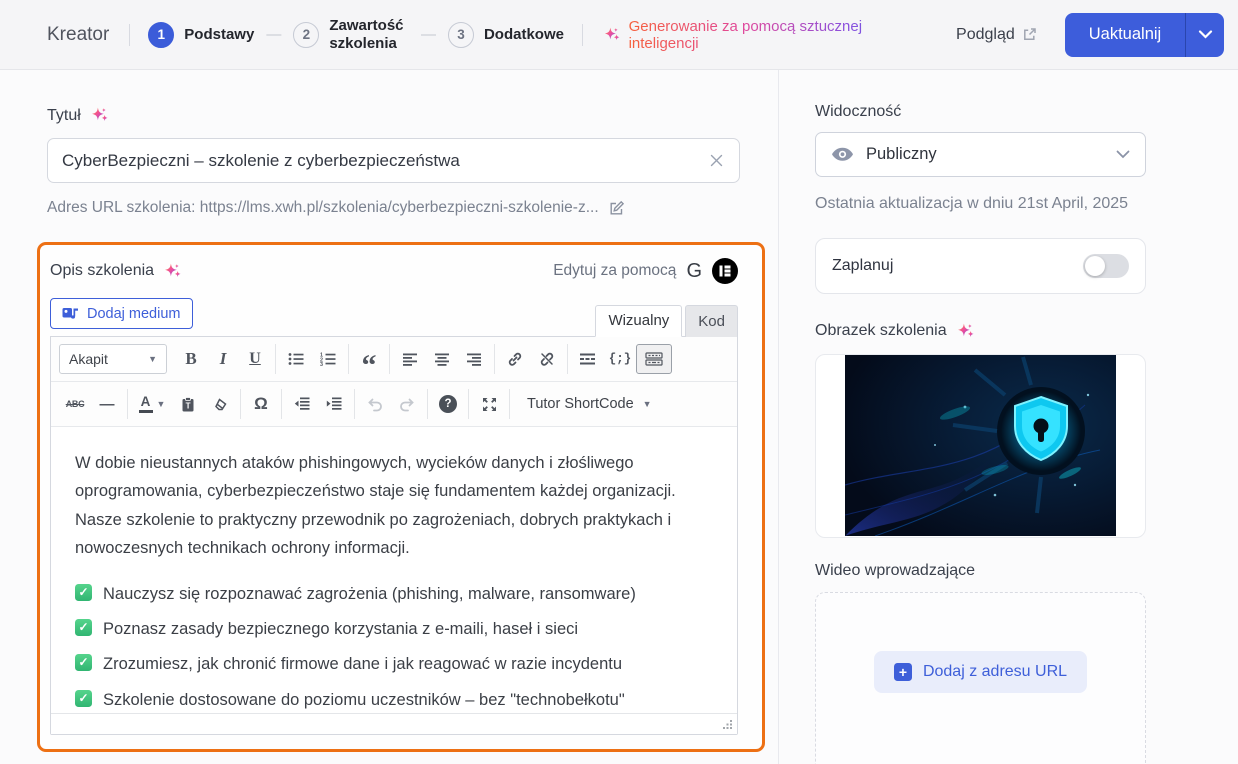 This screenshot has height=764, width=1238. Describe the element at coordinates (980, 154) in the screenshot. I see `visibility-select: Publiczny` at that location.